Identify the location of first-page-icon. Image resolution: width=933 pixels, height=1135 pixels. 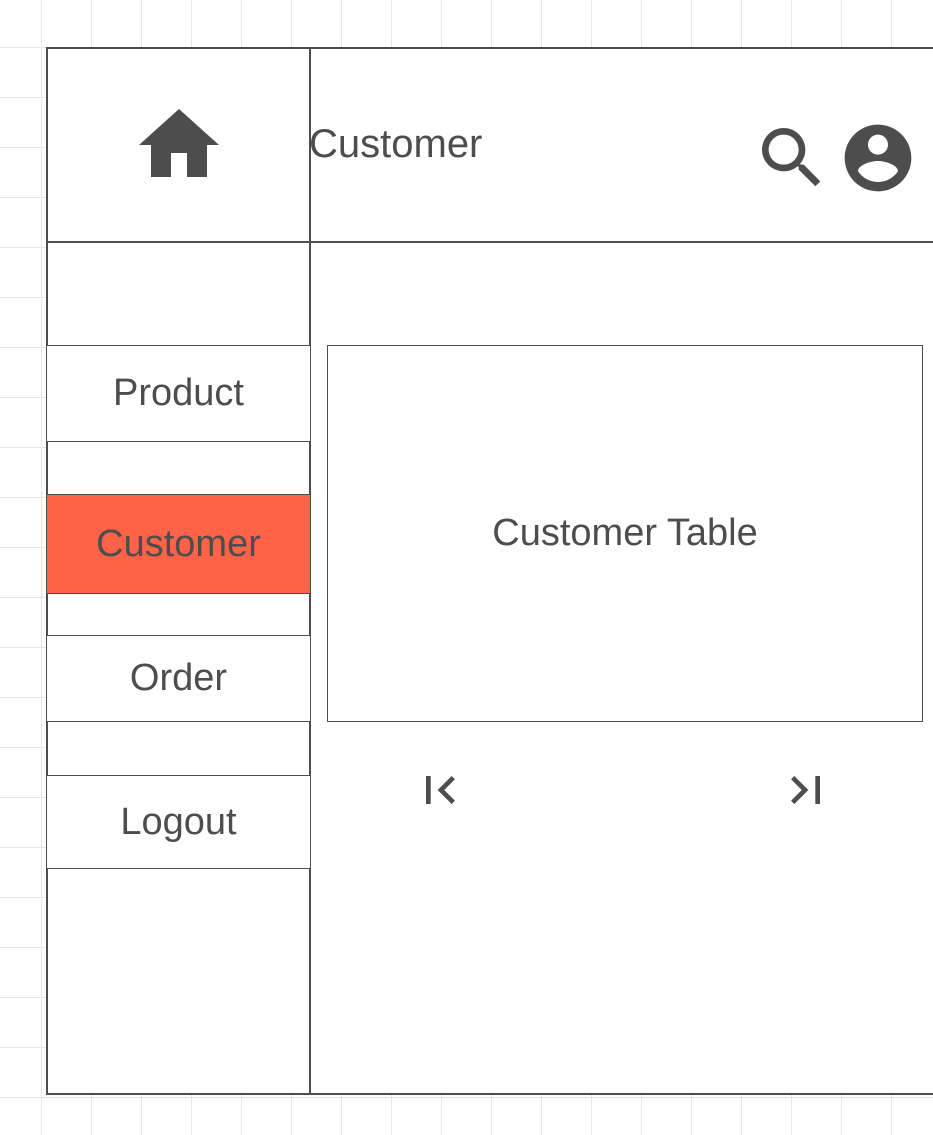
(440, 790).